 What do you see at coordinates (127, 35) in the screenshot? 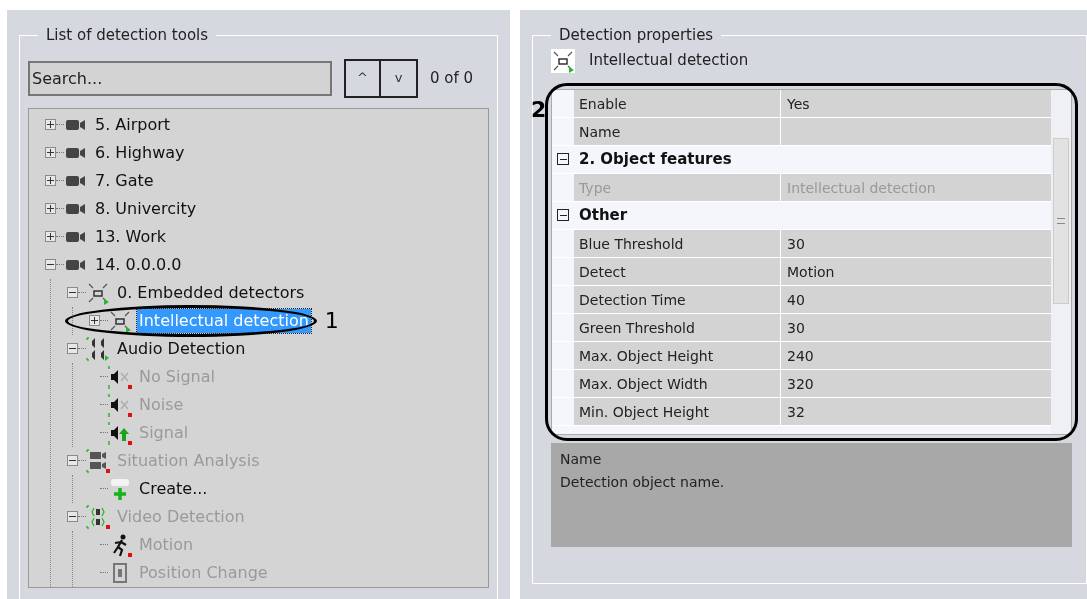
I see `panel-title: List of detection tools` at bounding box center [127, 35].